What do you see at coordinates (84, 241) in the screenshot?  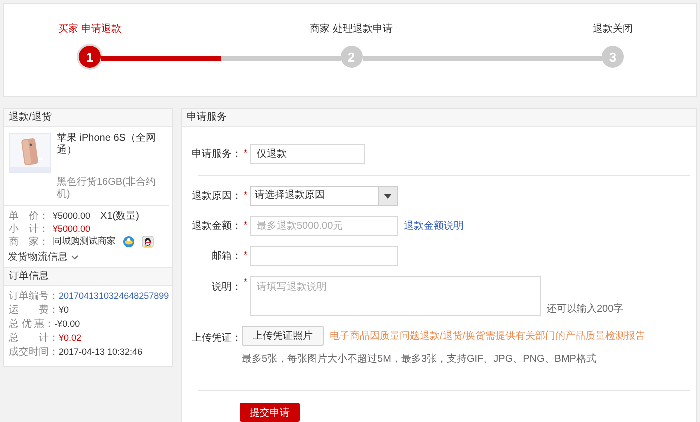 I see `detail-value: 同城购测试商家` at bounding box center [84, 241].